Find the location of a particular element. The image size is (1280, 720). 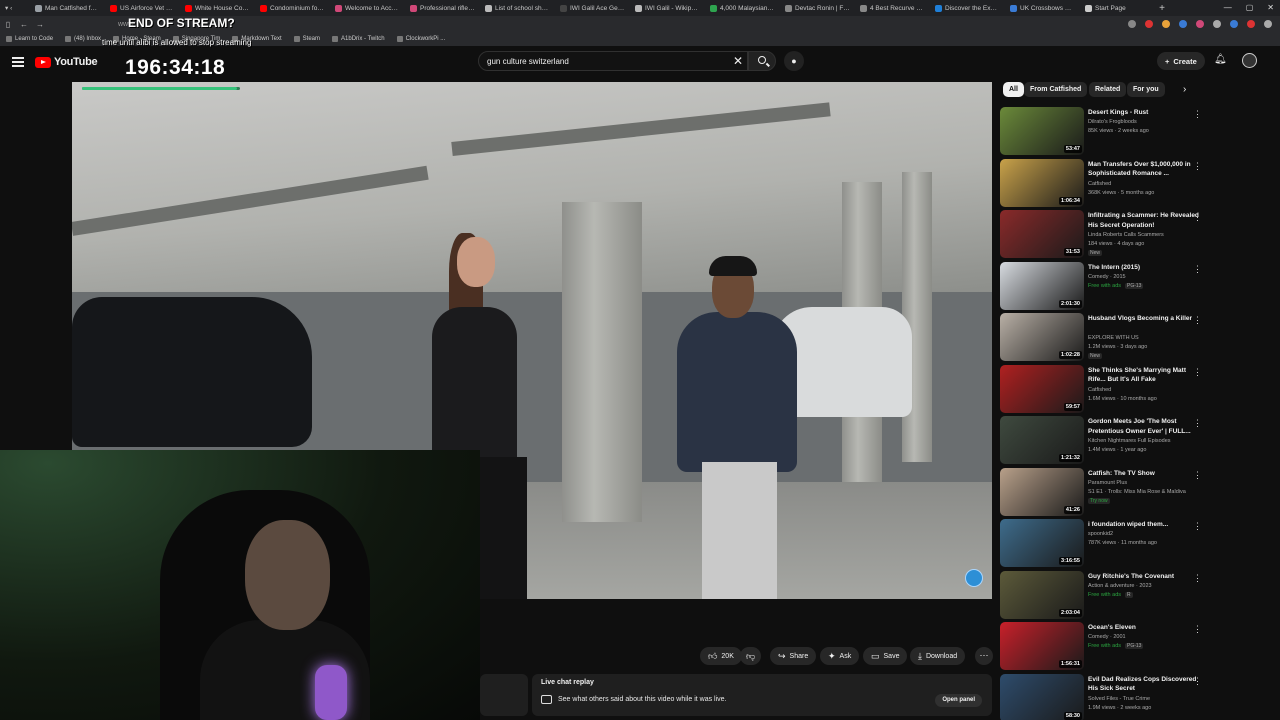

video-thumbnail: 1:02:28 is located at coordinates (1042, 337).